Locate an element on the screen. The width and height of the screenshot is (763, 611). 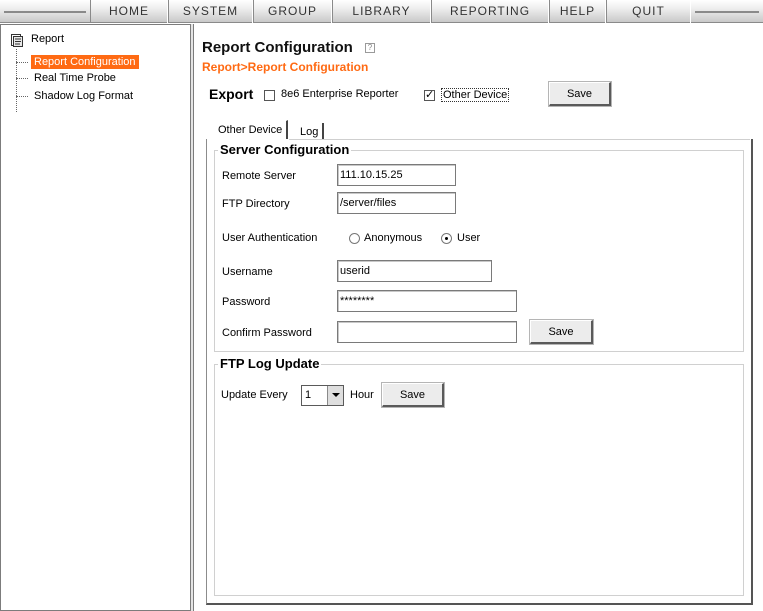
server-save-button: Save is located at coordinates (561, 332).